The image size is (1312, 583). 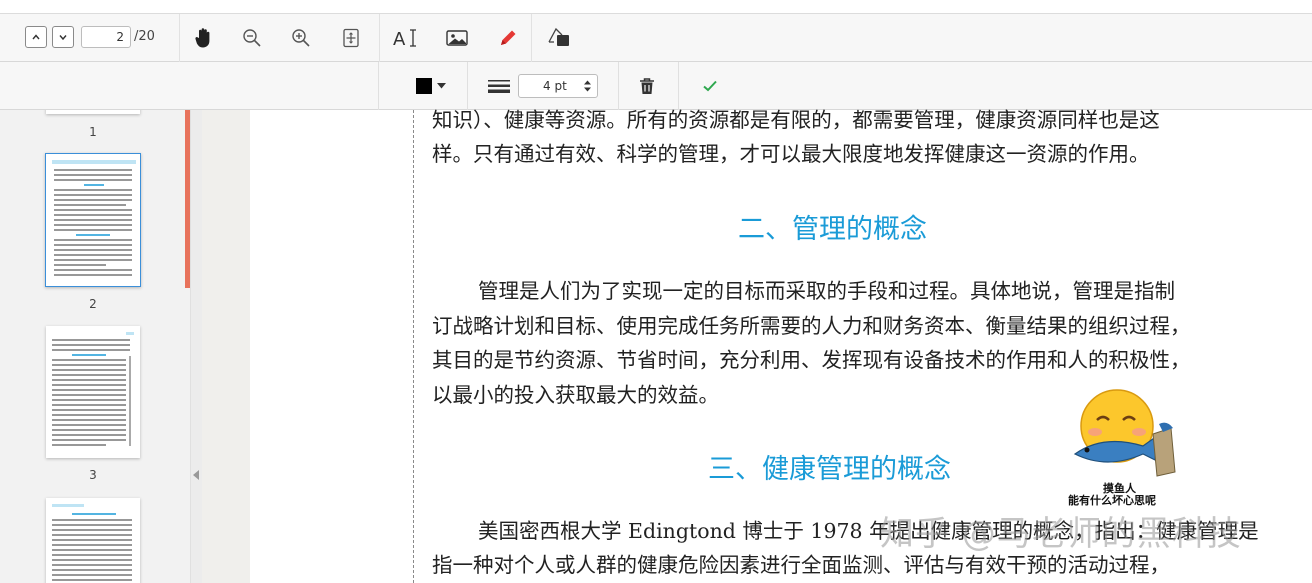 I want to click on shape-fill-icon, so click(x=558, y=36).